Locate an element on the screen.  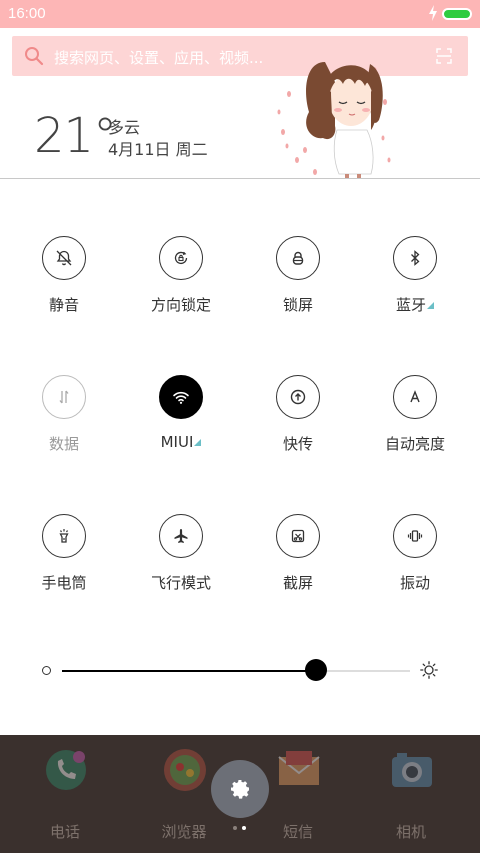
toggle-label: 数据 is located at coordinates (64, 443).